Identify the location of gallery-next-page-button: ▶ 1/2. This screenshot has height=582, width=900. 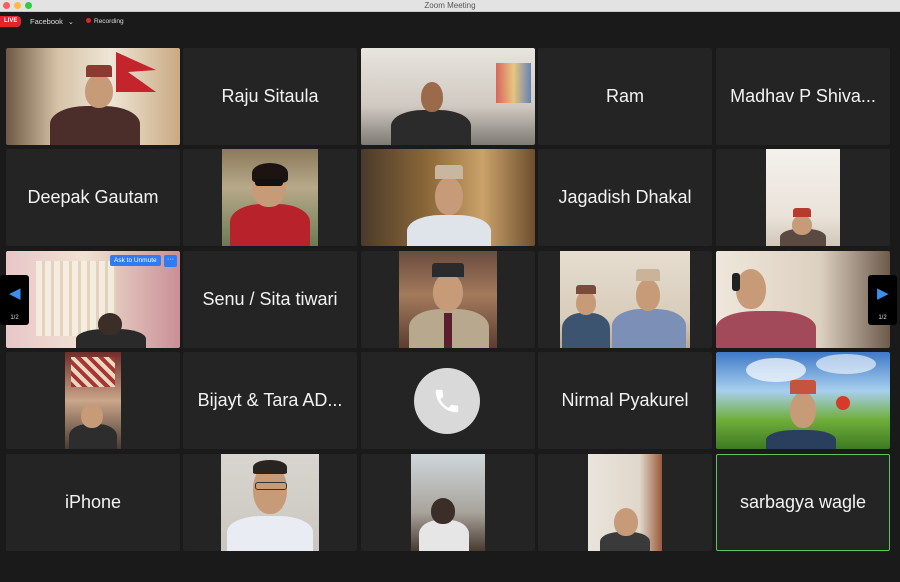
(882, 300).